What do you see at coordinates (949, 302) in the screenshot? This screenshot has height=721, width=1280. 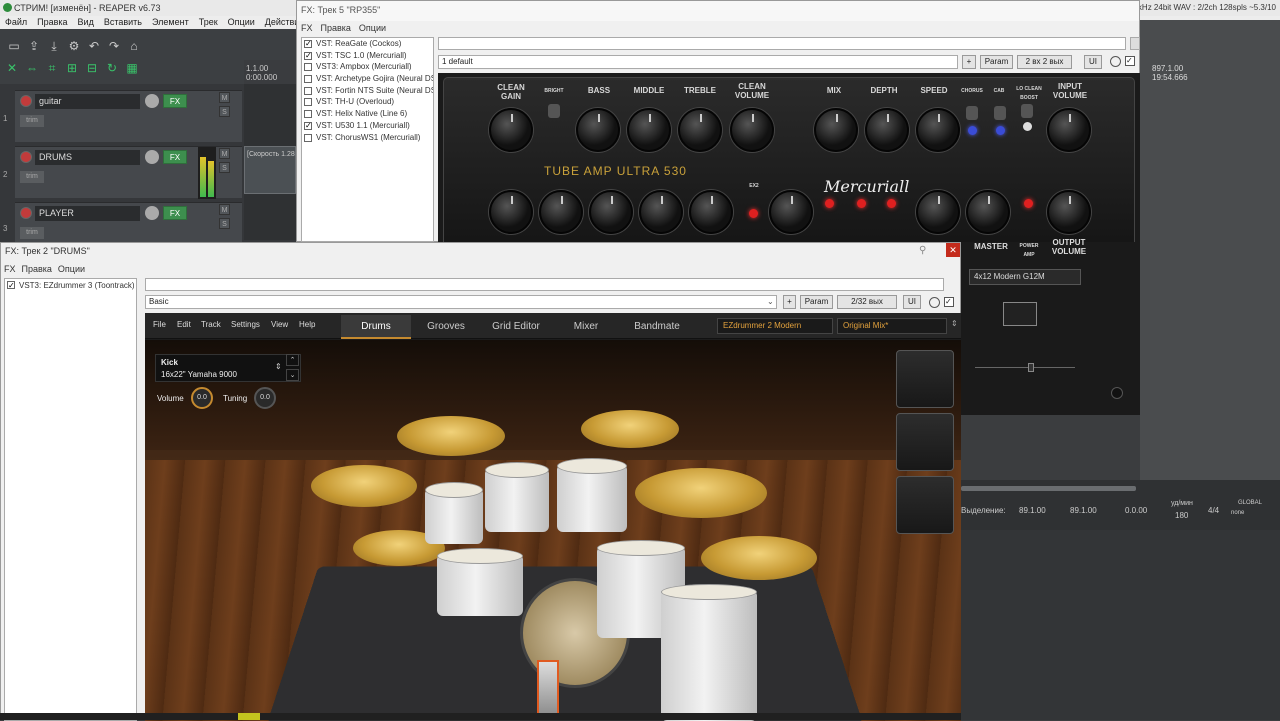 I see `enable-checkbox: ✓` at bounding box center [949, 302].